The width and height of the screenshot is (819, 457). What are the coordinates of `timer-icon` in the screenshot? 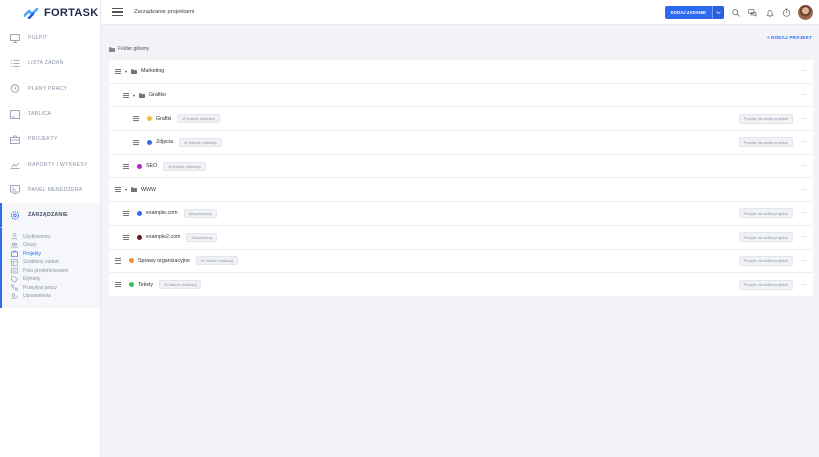 It's located at (786, 12).